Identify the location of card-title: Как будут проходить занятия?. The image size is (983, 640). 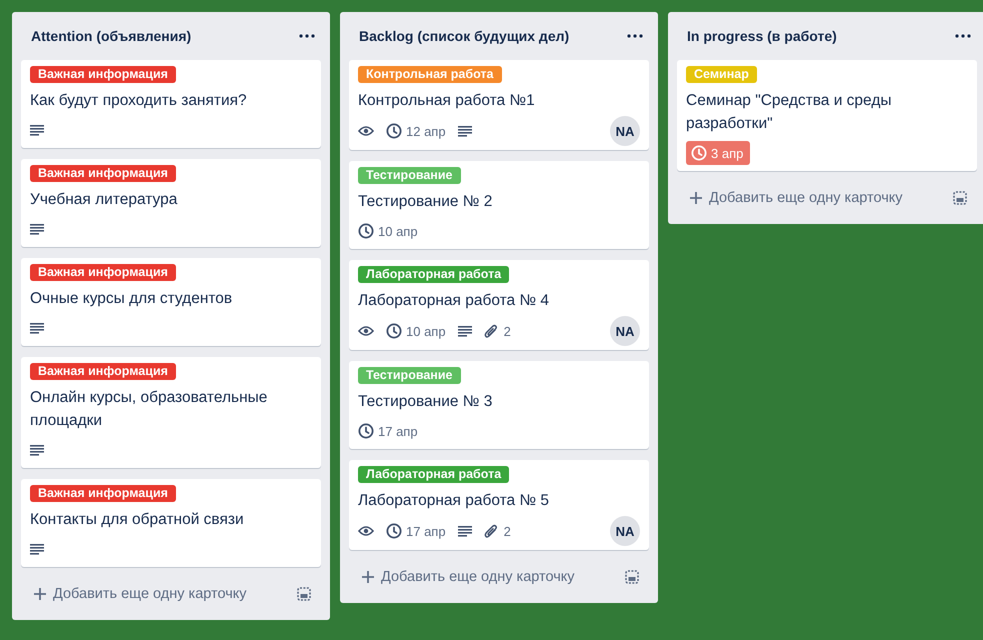
(138, 101).